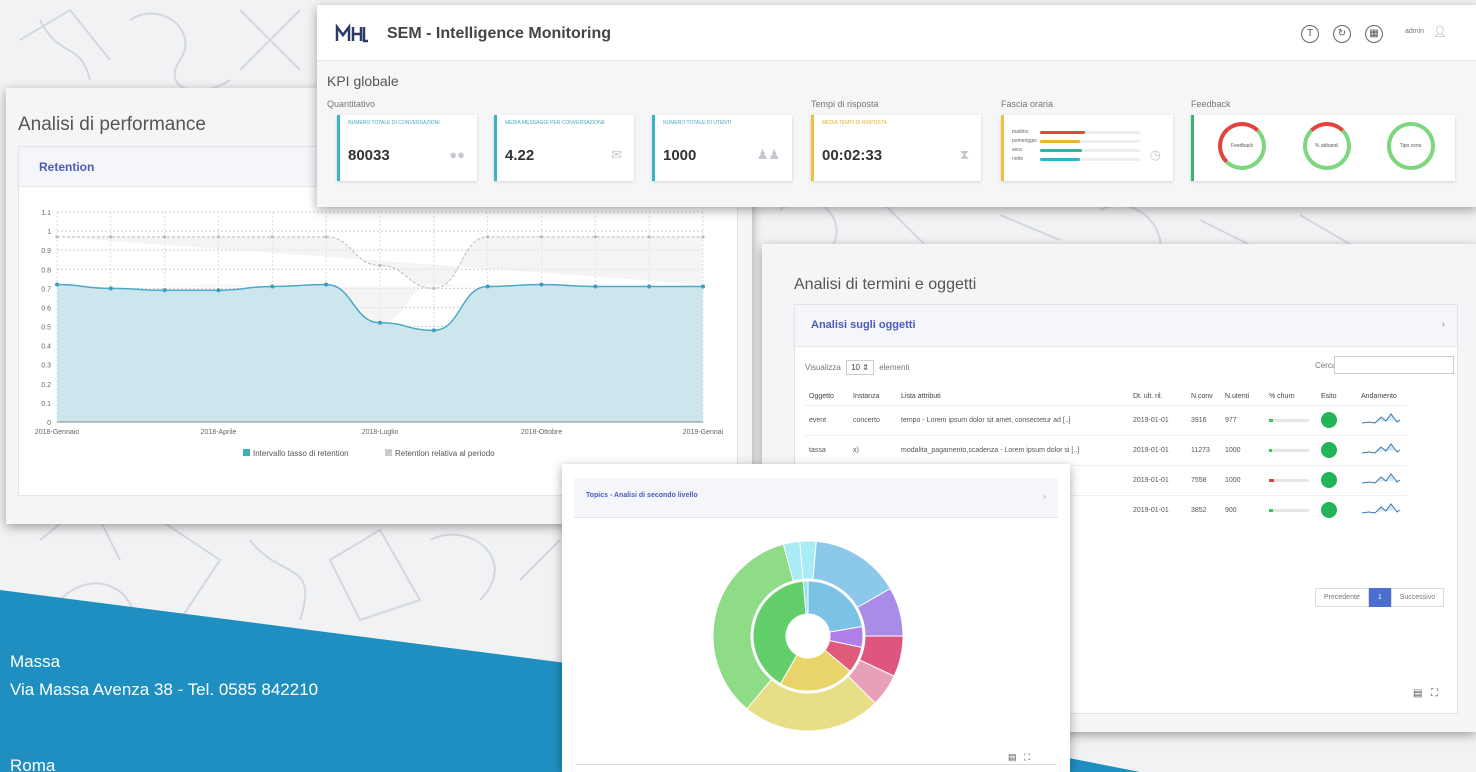 Image resolution: width=1476 pixels, height=772 pixels. Describe the element at coordinates (873, 419) in the screenshot. I see `table-cell: concerto` at that location.